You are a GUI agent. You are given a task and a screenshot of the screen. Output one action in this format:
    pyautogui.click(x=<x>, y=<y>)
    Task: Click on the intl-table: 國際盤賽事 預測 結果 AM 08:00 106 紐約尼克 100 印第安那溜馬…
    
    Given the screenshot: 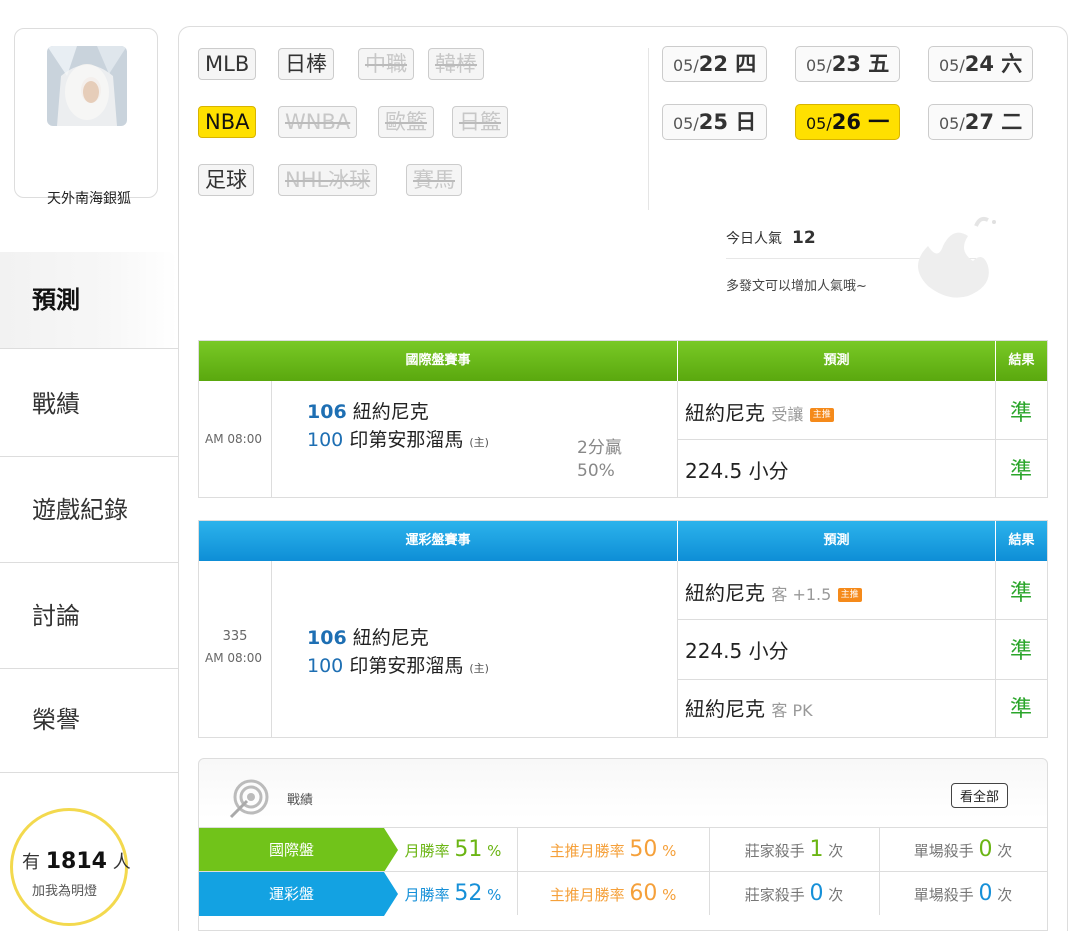 What is the action you would take?
    pyautogui.click(x=623, y=419)
    